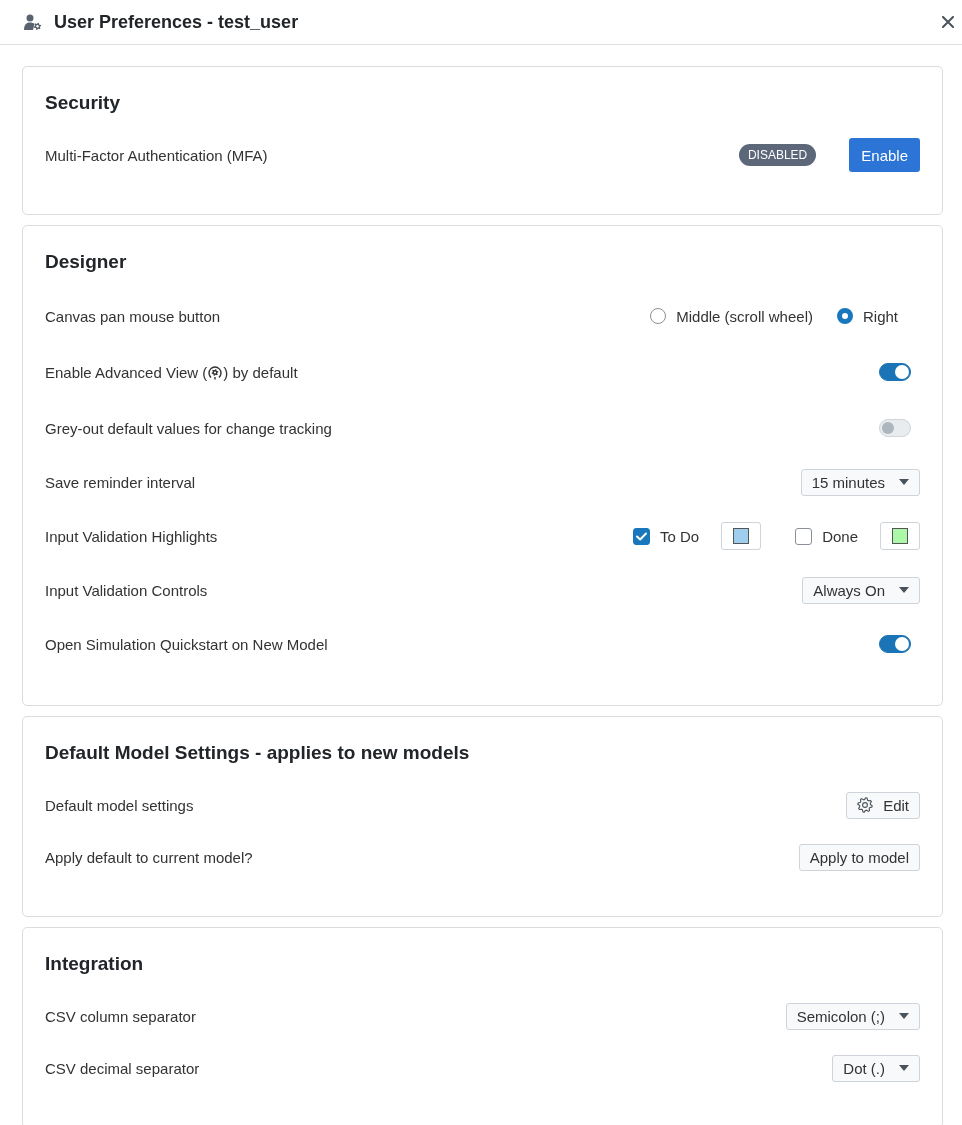 This screenshot has height=1125, width=962. What do you see at coordinates (859, 857) in the screenshot?
I see `apply-button: Apply to model` at bounding box center [859, 857].